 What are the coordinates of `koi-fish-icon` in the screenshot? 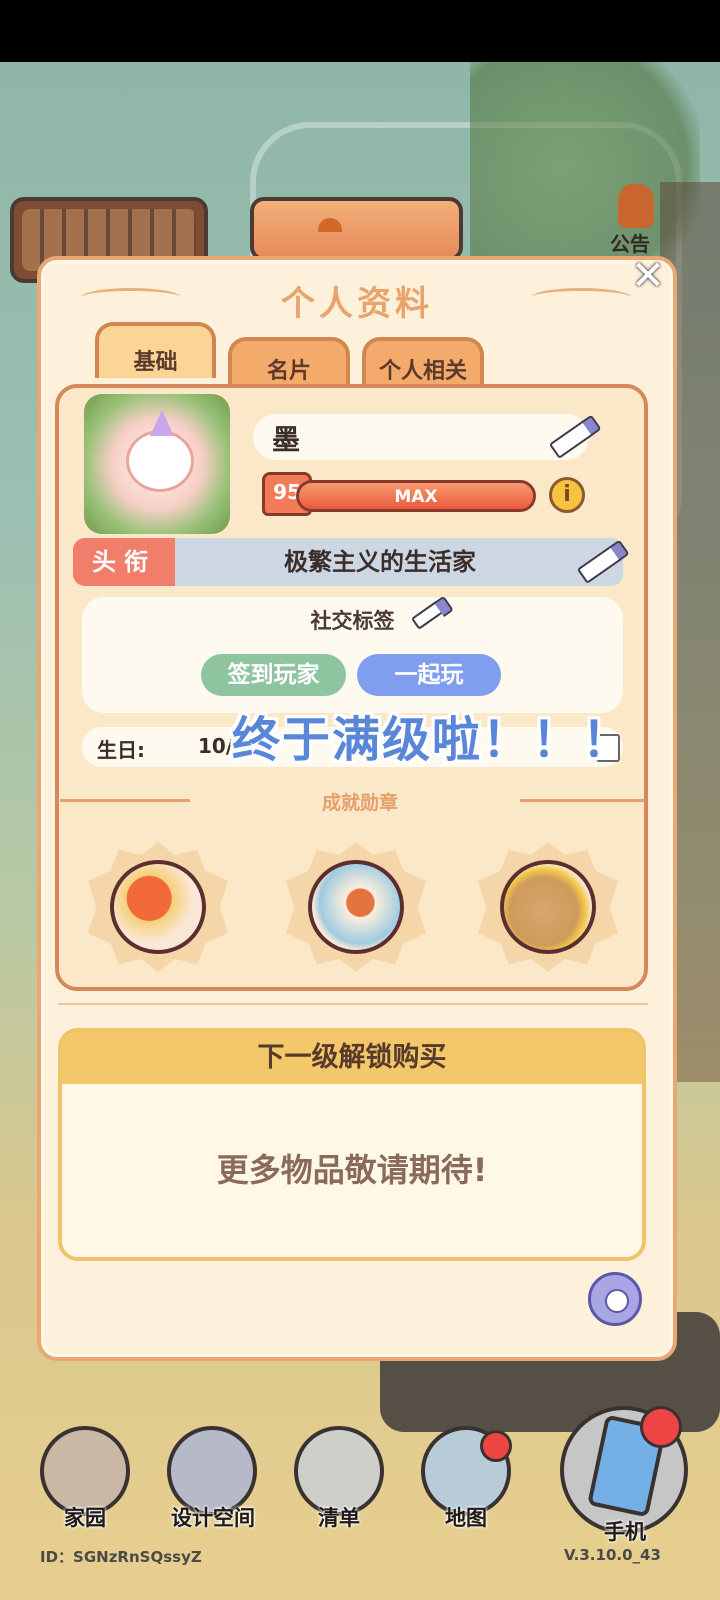 It's located at (356, 907).